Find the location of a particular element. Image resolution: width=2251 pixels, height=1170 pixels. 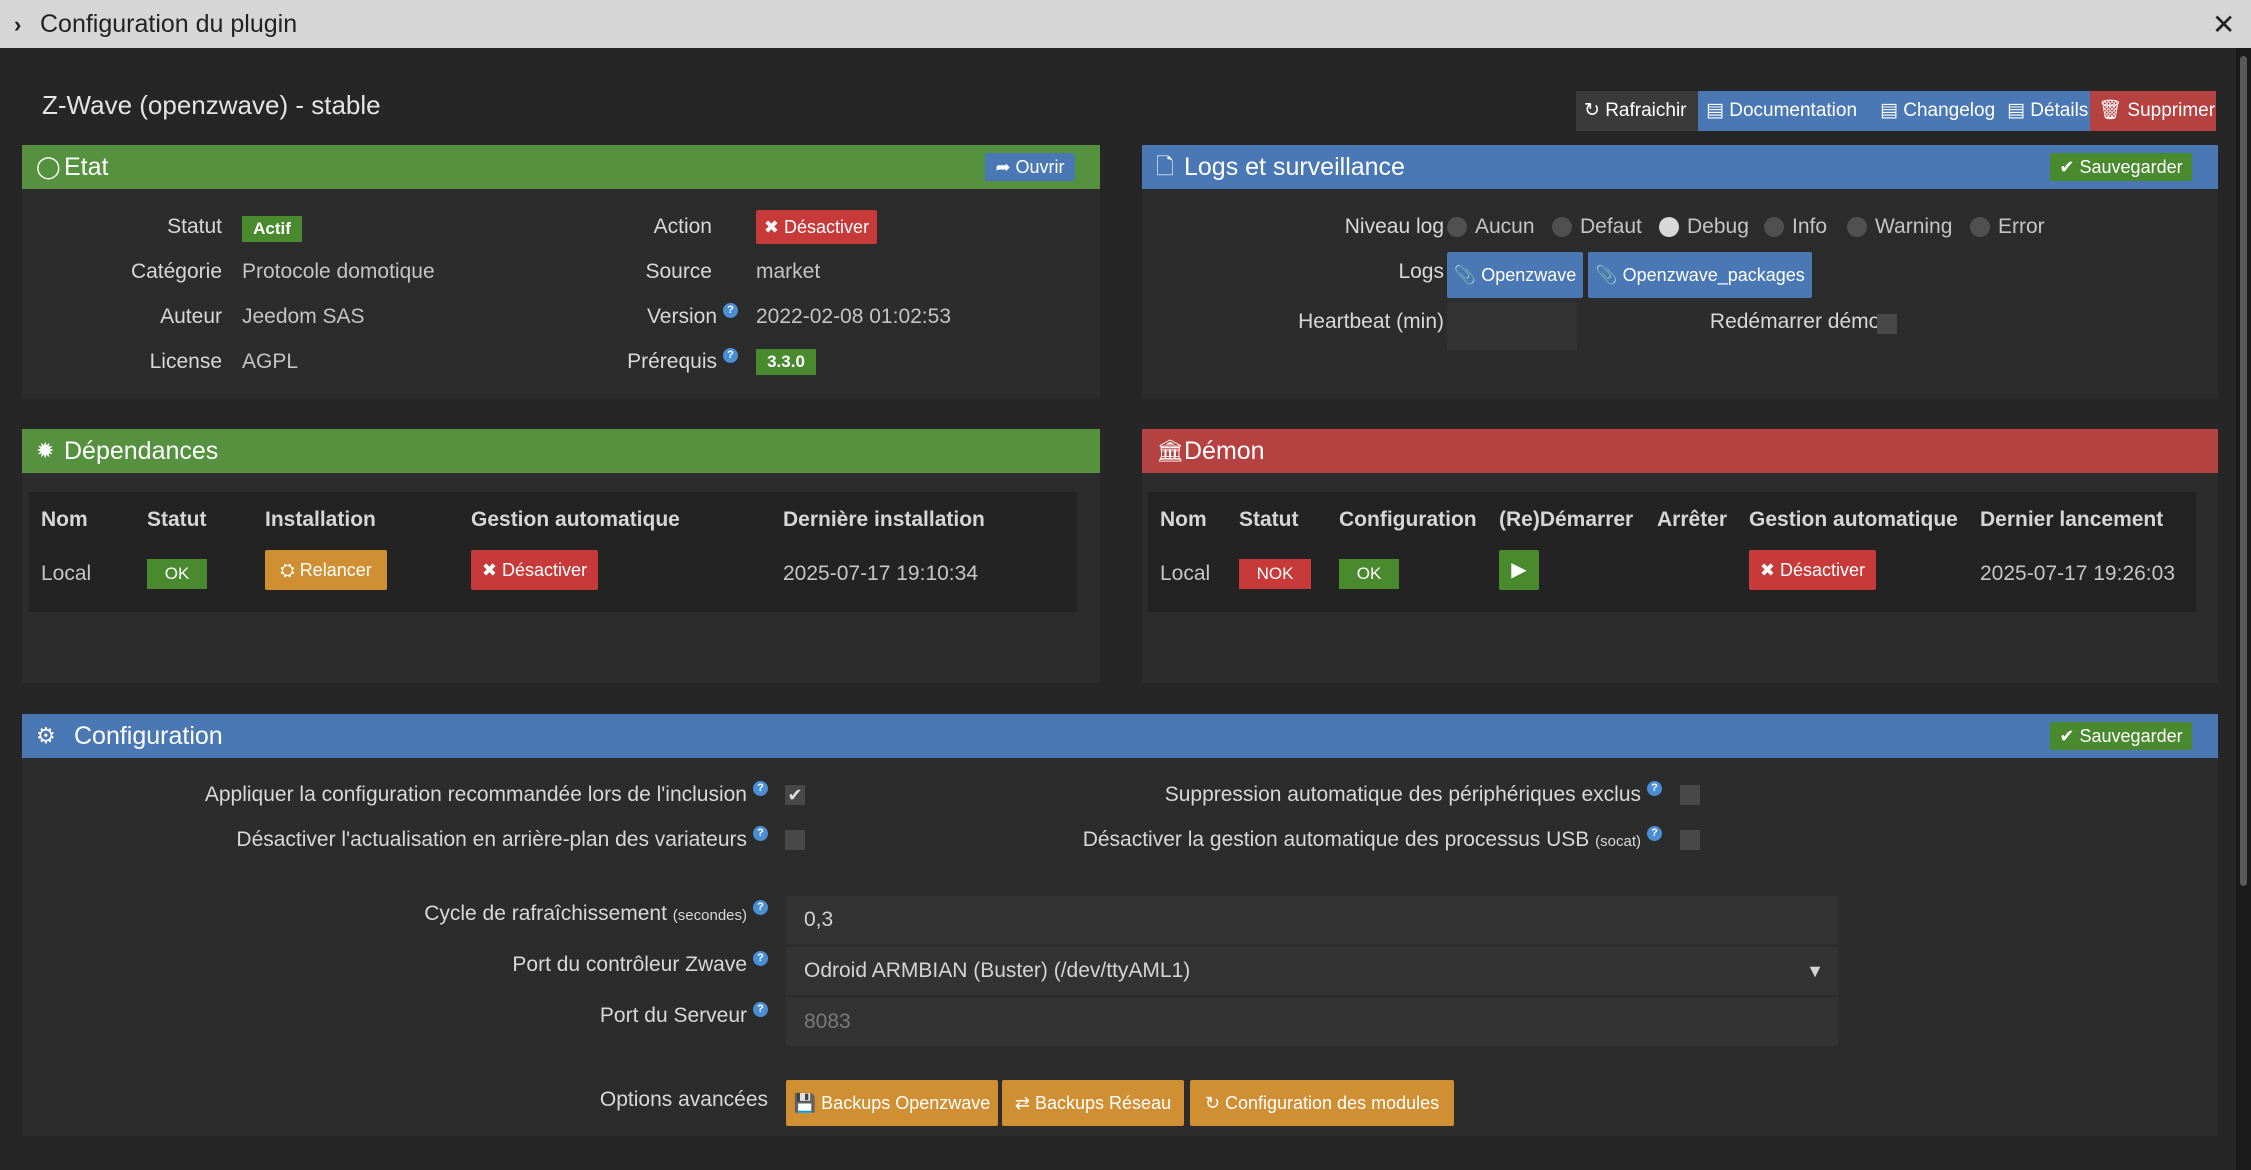

book-icon: ▤ is located at coordinates (1715, 110).